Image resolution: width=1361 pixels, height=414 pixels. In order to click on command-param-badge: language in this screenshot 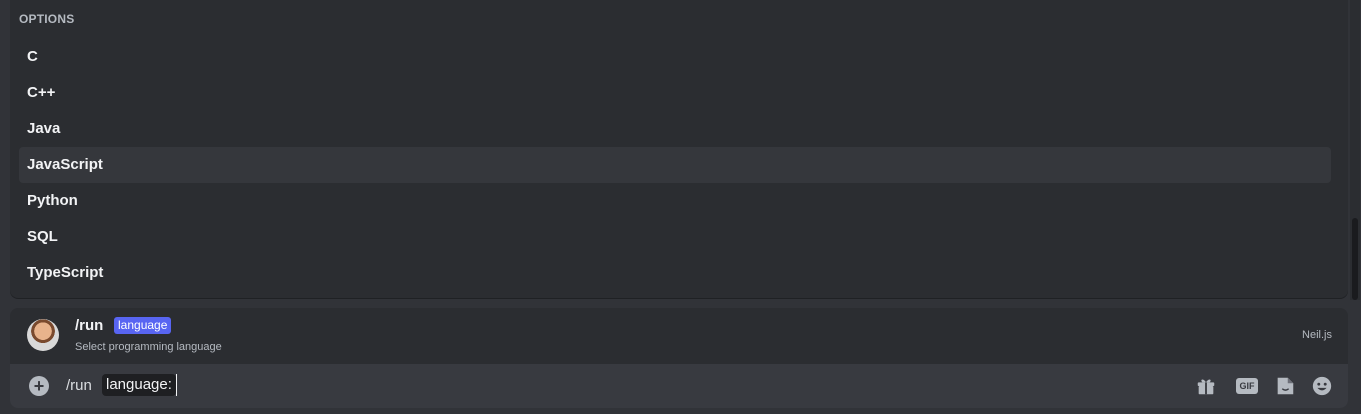, I will do `click(143, 325)`.